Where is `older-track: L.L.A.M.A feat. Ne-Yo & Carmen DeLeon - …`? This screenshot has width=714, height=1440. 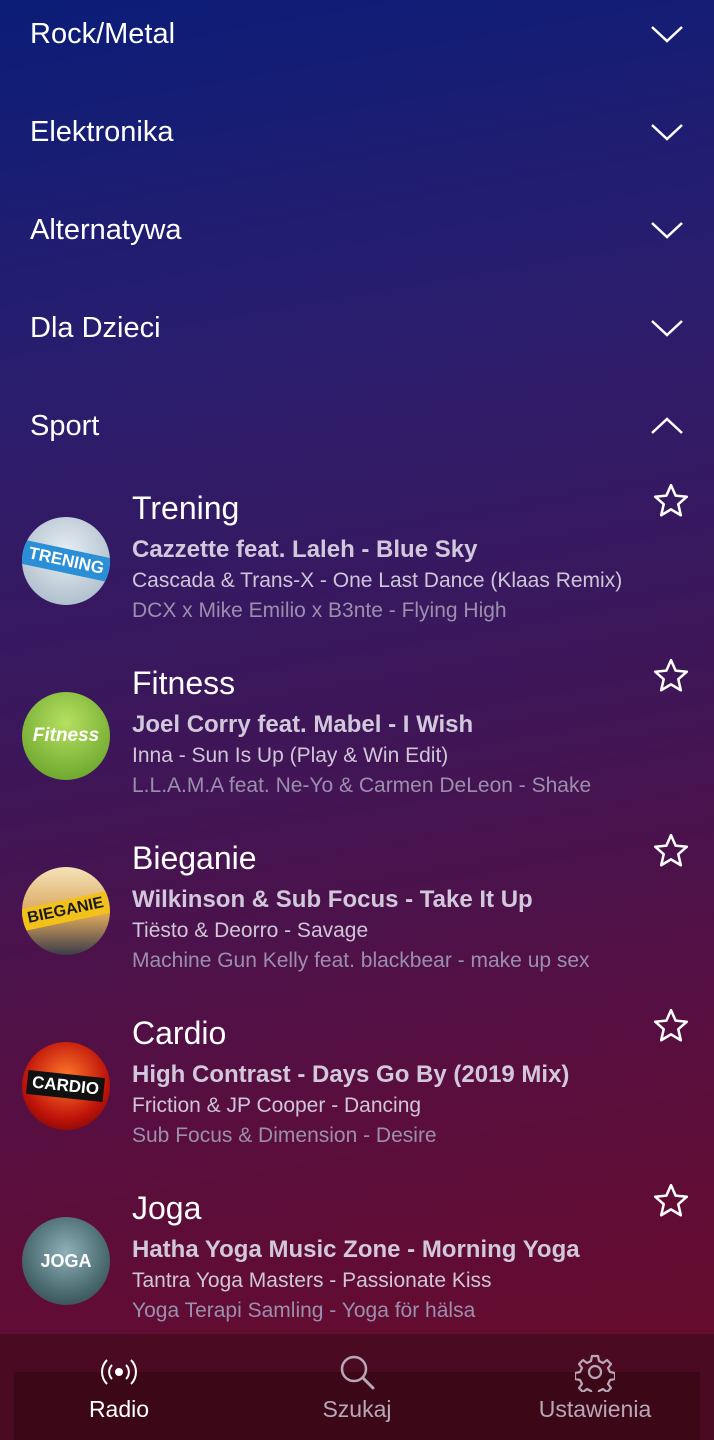 older-track: L.L.A.M.A feat. Ne-Yo & Carmen DeLeon - … is located at coordinates (362, 785).